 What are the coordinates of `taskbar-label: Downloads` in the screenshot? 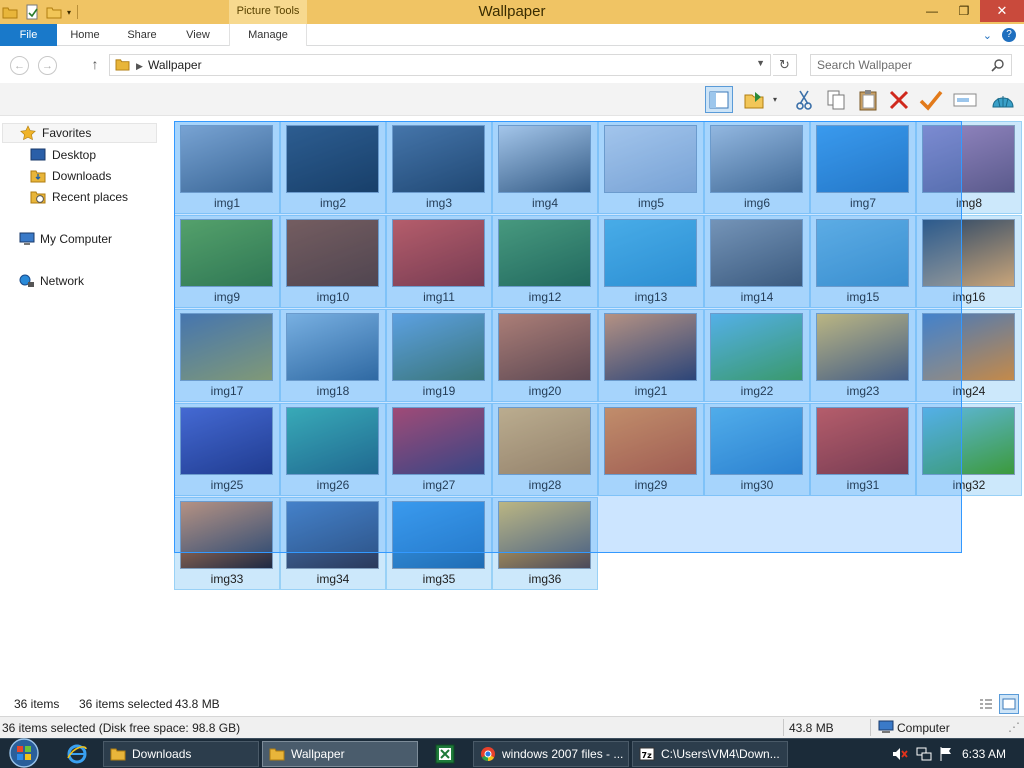 It's located at (162, 754).